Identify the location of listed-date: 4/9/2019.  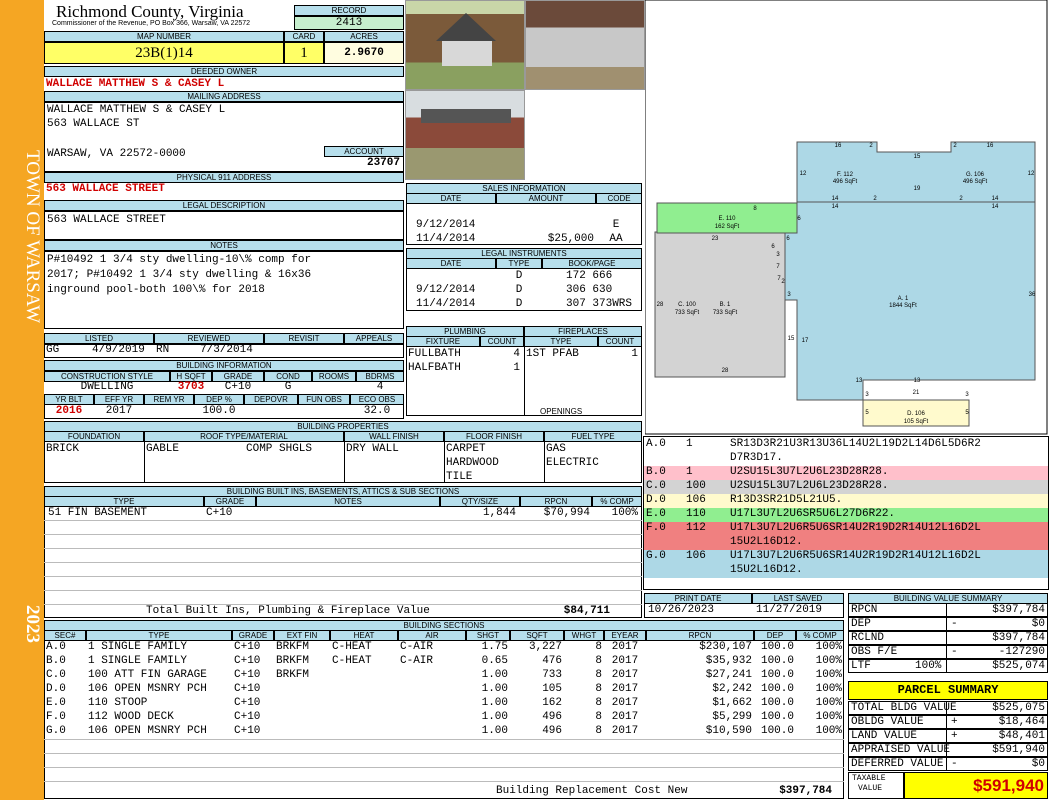
(118, 350).